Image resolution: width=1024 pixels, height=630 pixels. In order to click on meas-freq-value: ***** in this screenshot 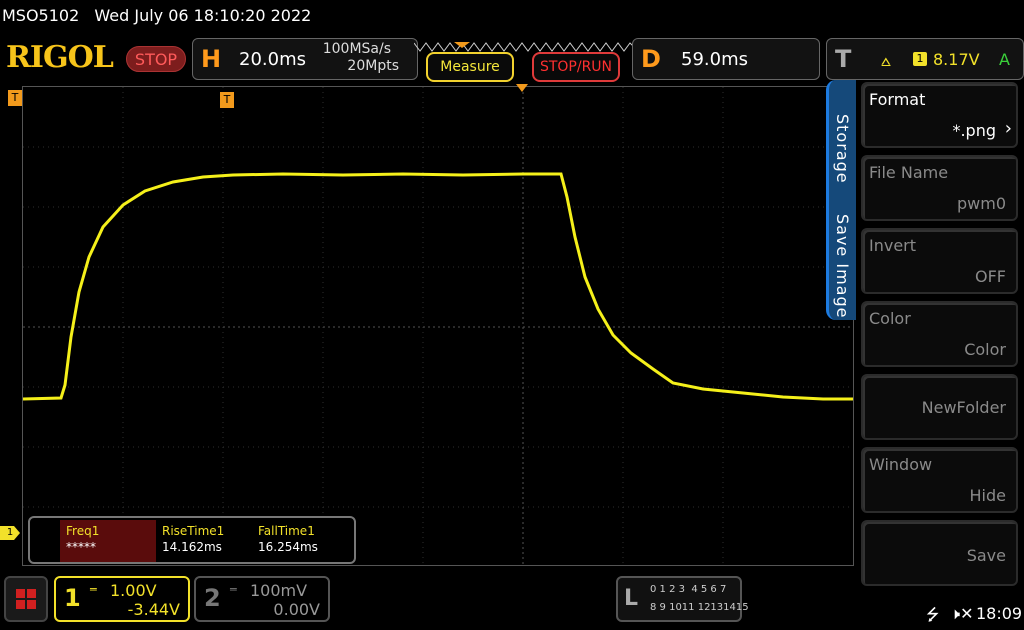, I will do `click(81, 547)`.